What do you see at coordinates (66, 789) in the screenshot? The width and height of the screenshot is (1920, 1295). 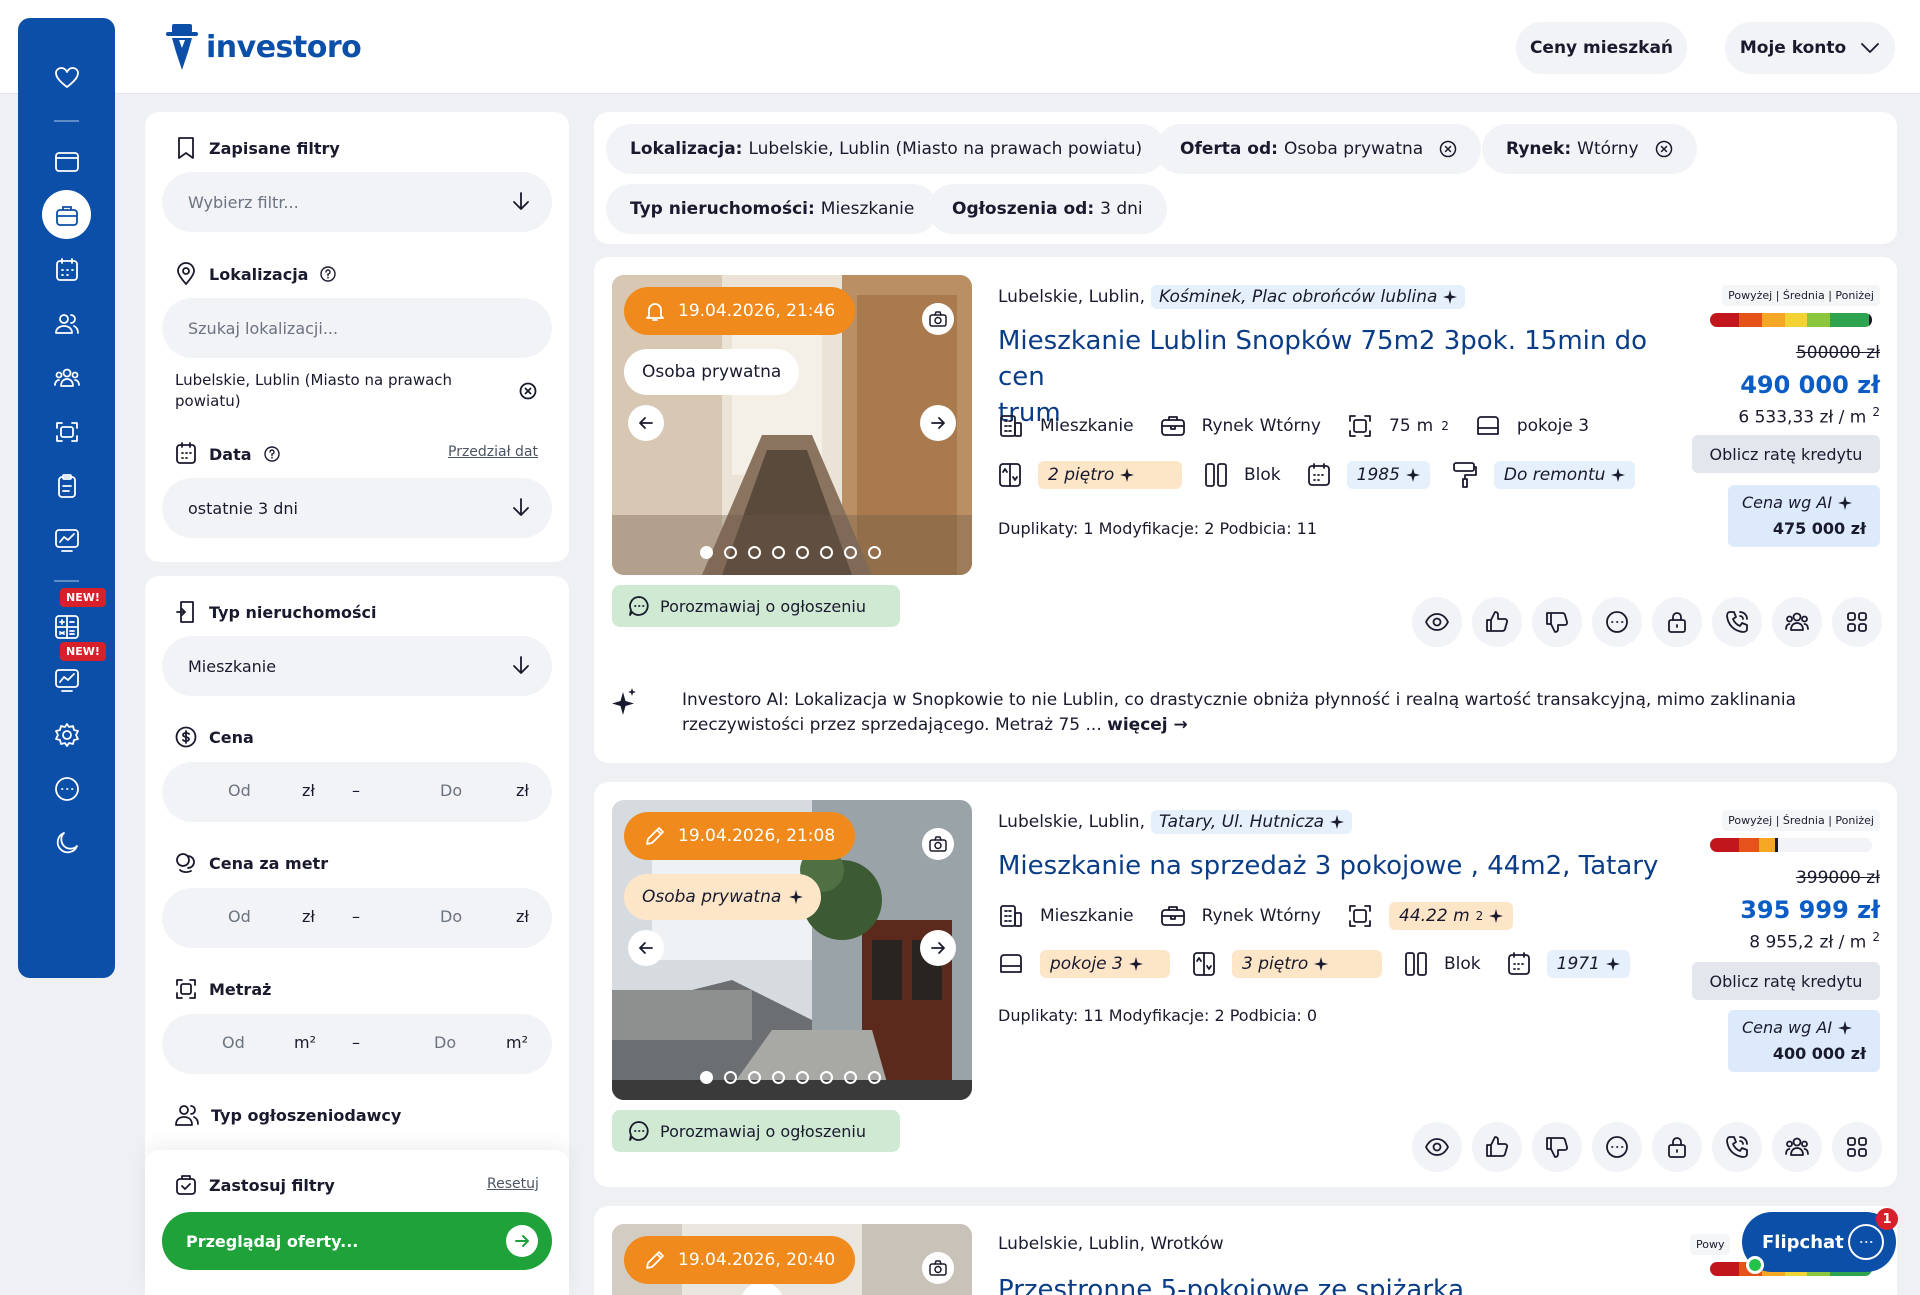 I see `chat-nav` at bounding box center [66, 789].